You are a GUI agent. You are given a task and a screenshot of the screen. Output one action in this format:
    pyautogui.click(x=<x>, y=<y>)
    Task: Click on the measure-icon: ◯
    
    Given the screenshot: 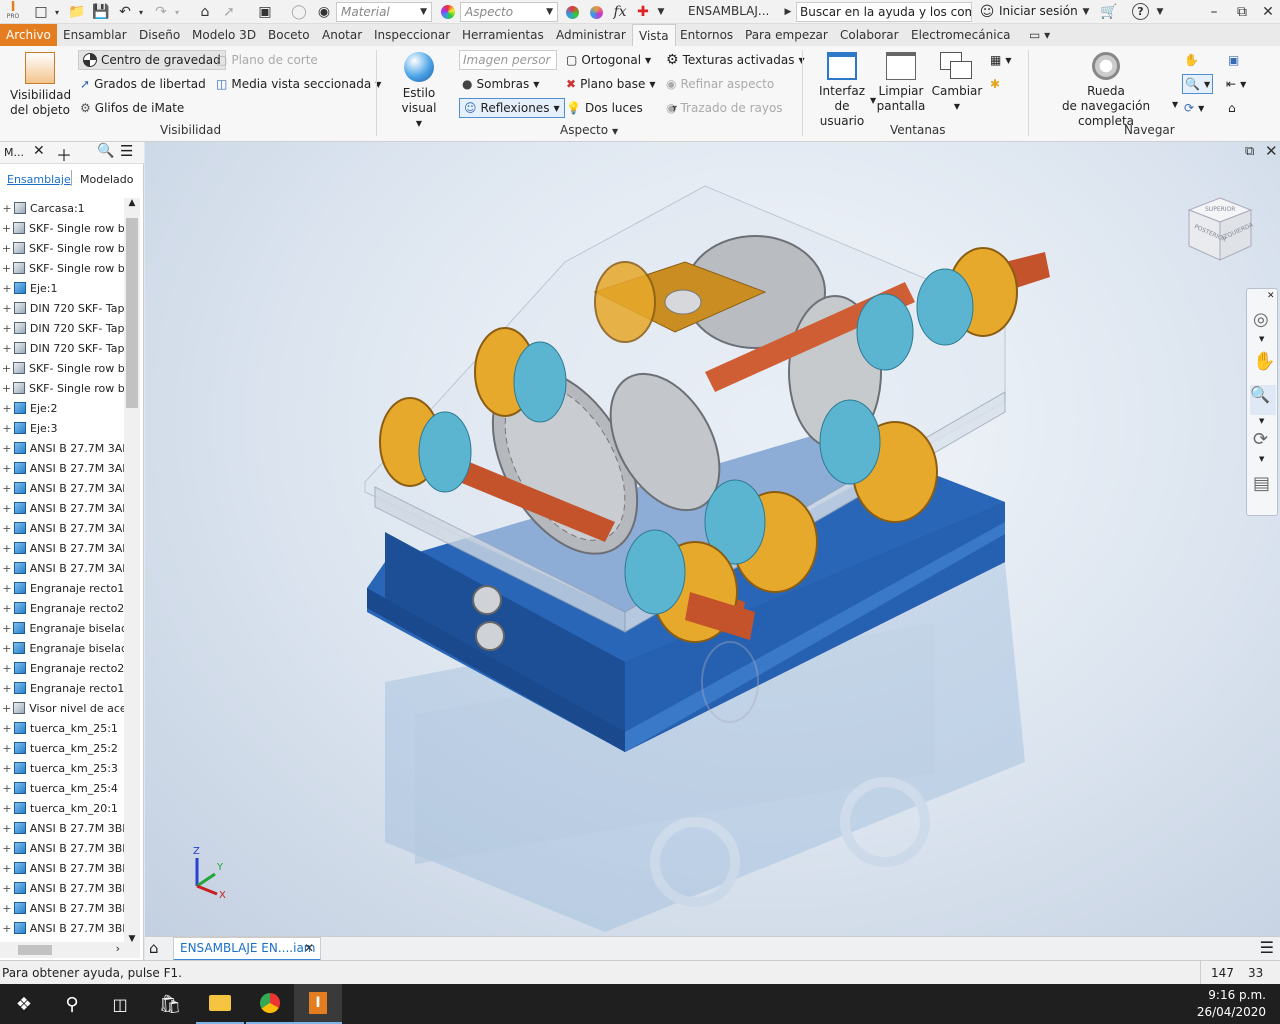 What is the action you would take?
    pyautogui.click(x=299, y=12)
    